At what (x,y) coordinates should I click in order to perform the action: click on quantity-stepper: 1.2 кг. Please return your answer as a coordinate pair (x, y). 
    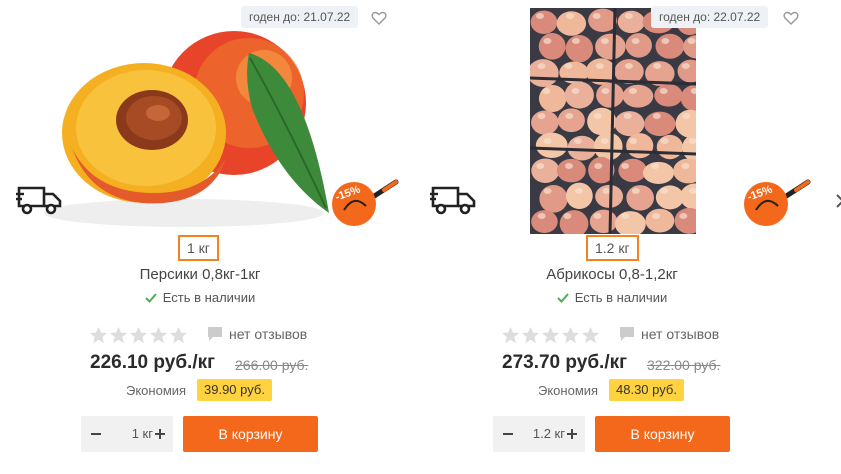
    Looking at the image, I should click on (539, 434).